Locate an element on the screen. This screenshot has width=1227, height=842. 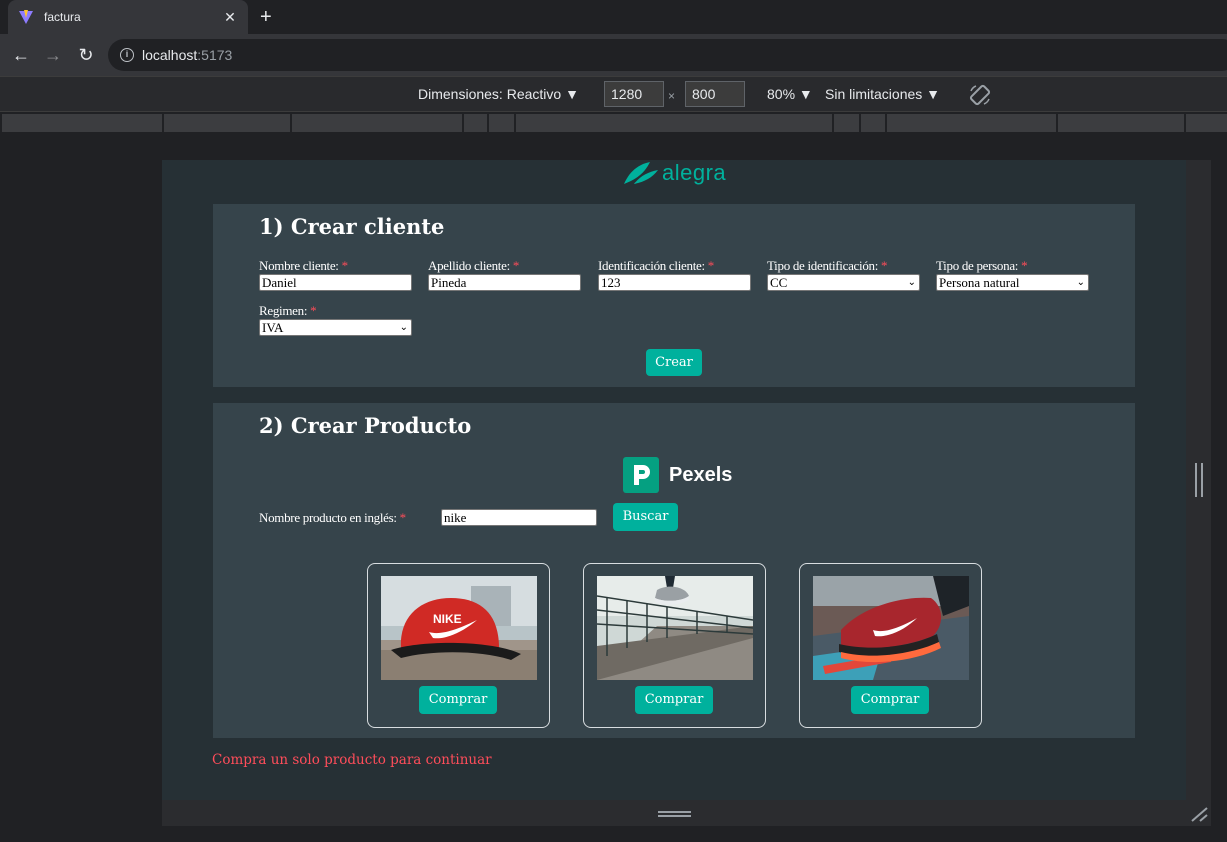
tab-strip: factura ✕ + is located at coordinates (613, 17).